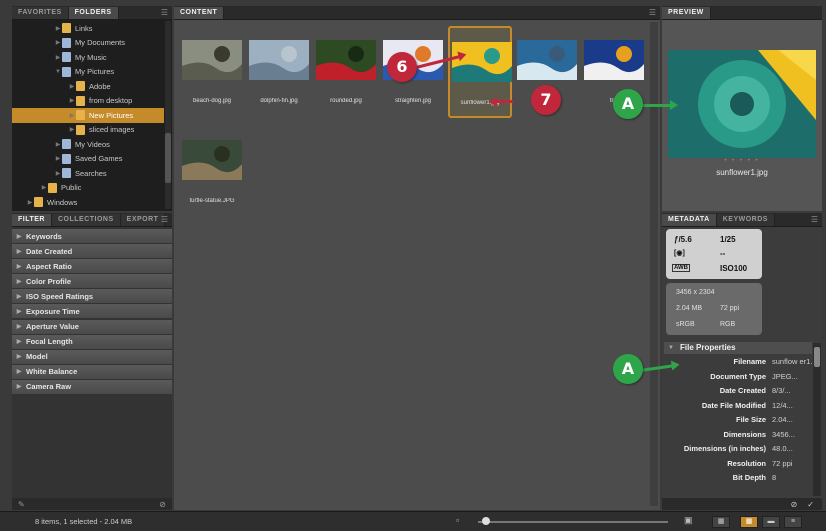 This screenshot has height=531, width=826. What do you see at coordinates (88, 188) in the screenshot?
I see `folder-tree-item: ▶ Public` at bounding box center [88, 188].